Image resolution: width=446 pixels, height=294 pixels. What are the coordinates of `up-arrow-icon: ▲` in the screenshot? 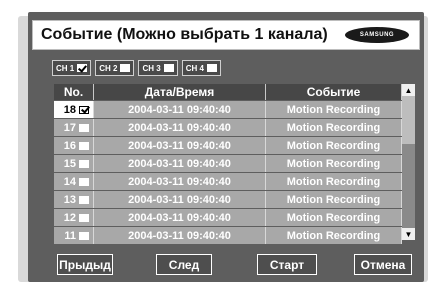 It's located at (408, 90).